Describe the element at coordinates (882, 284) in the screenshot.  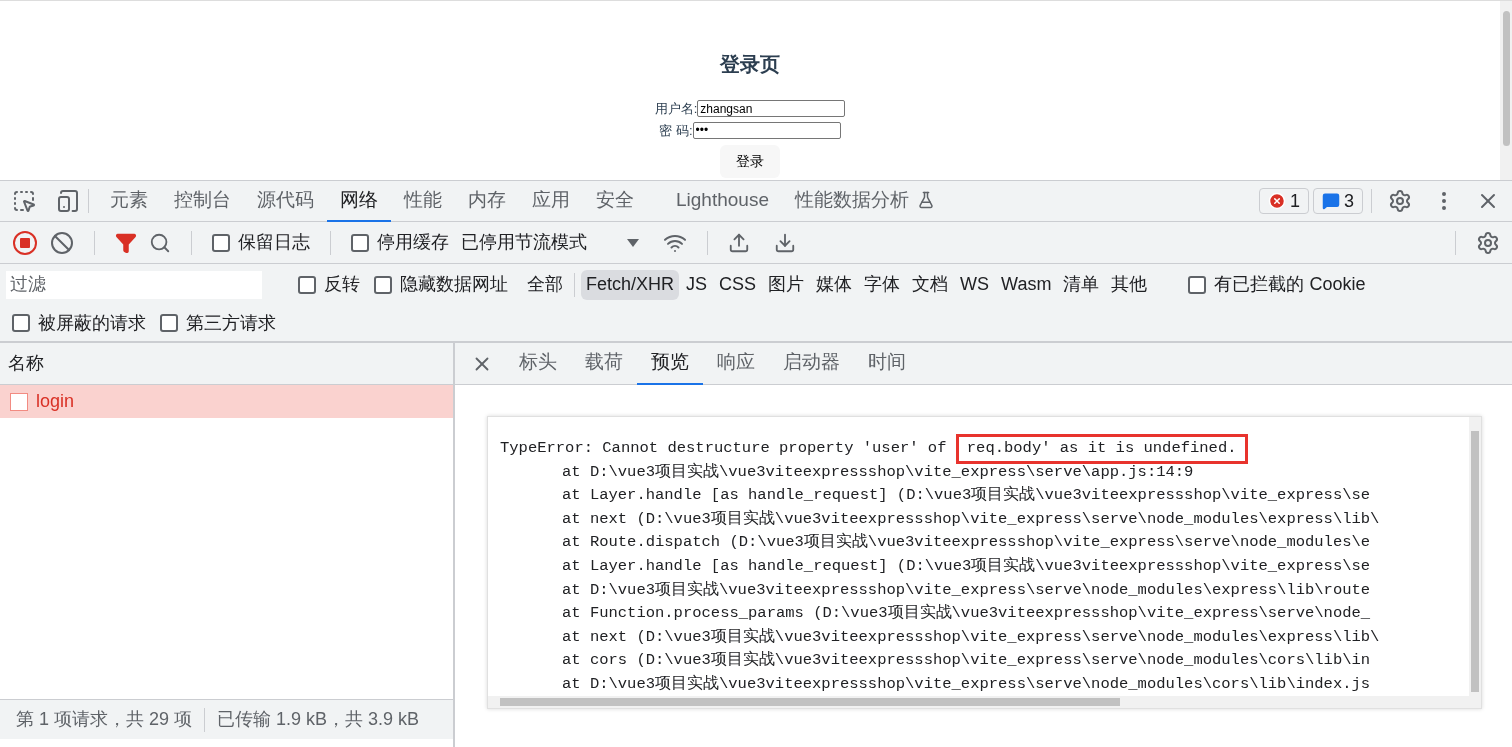
I see `type-filter: 字体` at that location.